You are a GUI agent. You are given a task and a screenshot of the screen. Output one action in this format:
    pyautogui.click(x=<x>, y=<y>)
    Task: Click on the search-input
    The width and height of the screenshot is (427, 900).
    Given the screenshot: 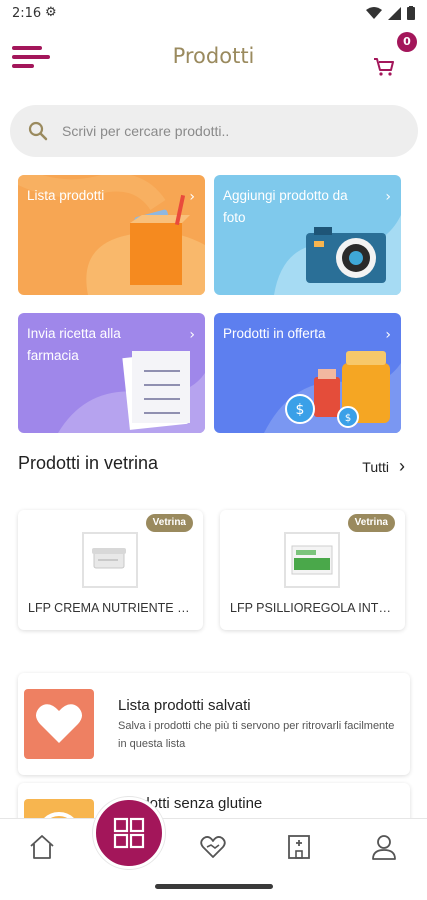 What is the action you would take?
    pyautogui.click(x=232, y=131)
    